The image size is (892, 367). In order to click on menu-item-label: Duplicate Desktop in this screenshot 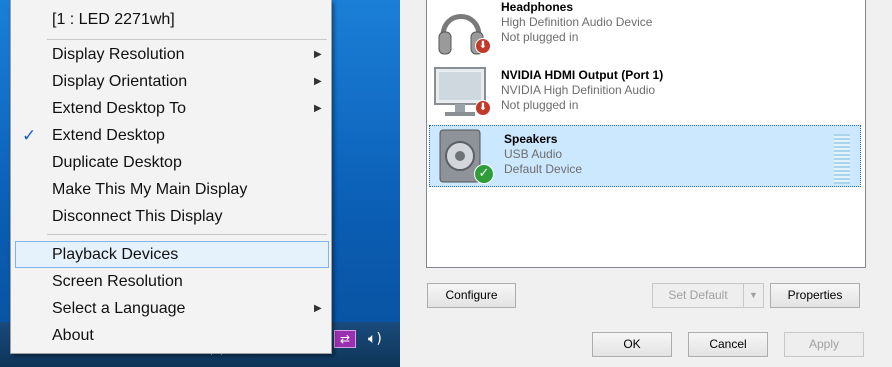, I will do `click(117, 162)`.